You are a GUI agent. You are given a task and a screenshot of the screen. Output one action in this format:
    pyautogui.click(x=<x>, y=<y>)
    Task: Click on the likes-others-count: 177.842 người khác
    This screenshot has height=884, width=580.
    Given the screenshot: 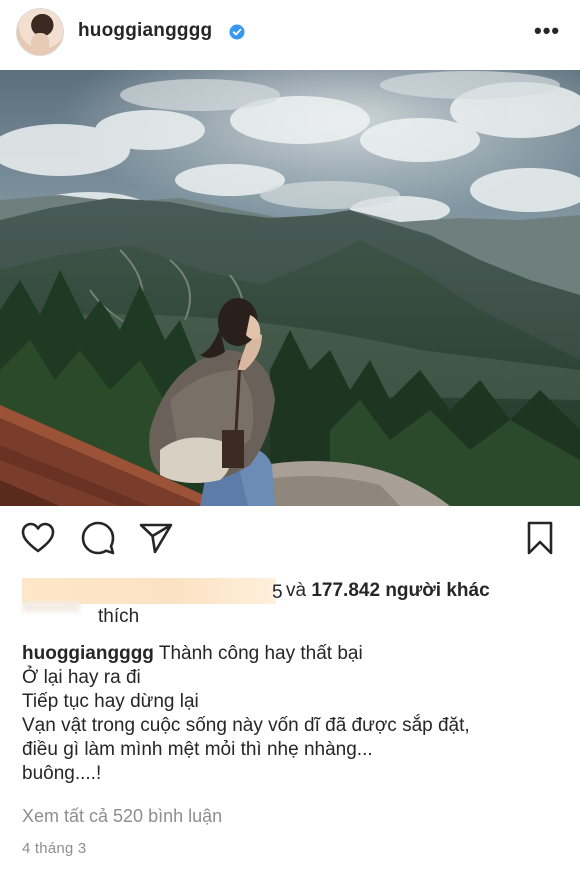 What is the action you would take?
    pyautogui.click(x=400, y=590)
    